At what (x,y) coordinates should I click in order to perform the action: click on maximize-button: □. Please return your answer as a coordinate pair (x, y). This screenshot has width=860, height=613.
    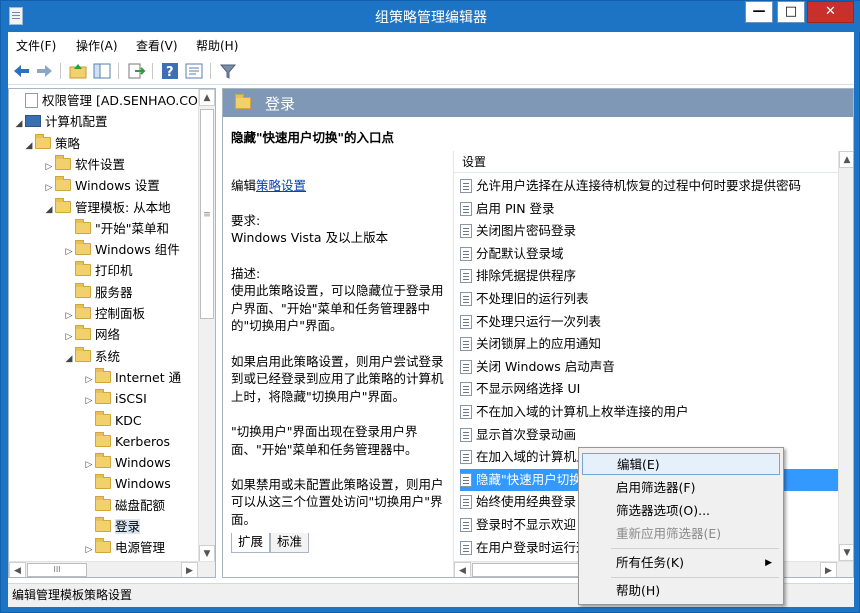
    Looking at the image, I should click on (791, 12).